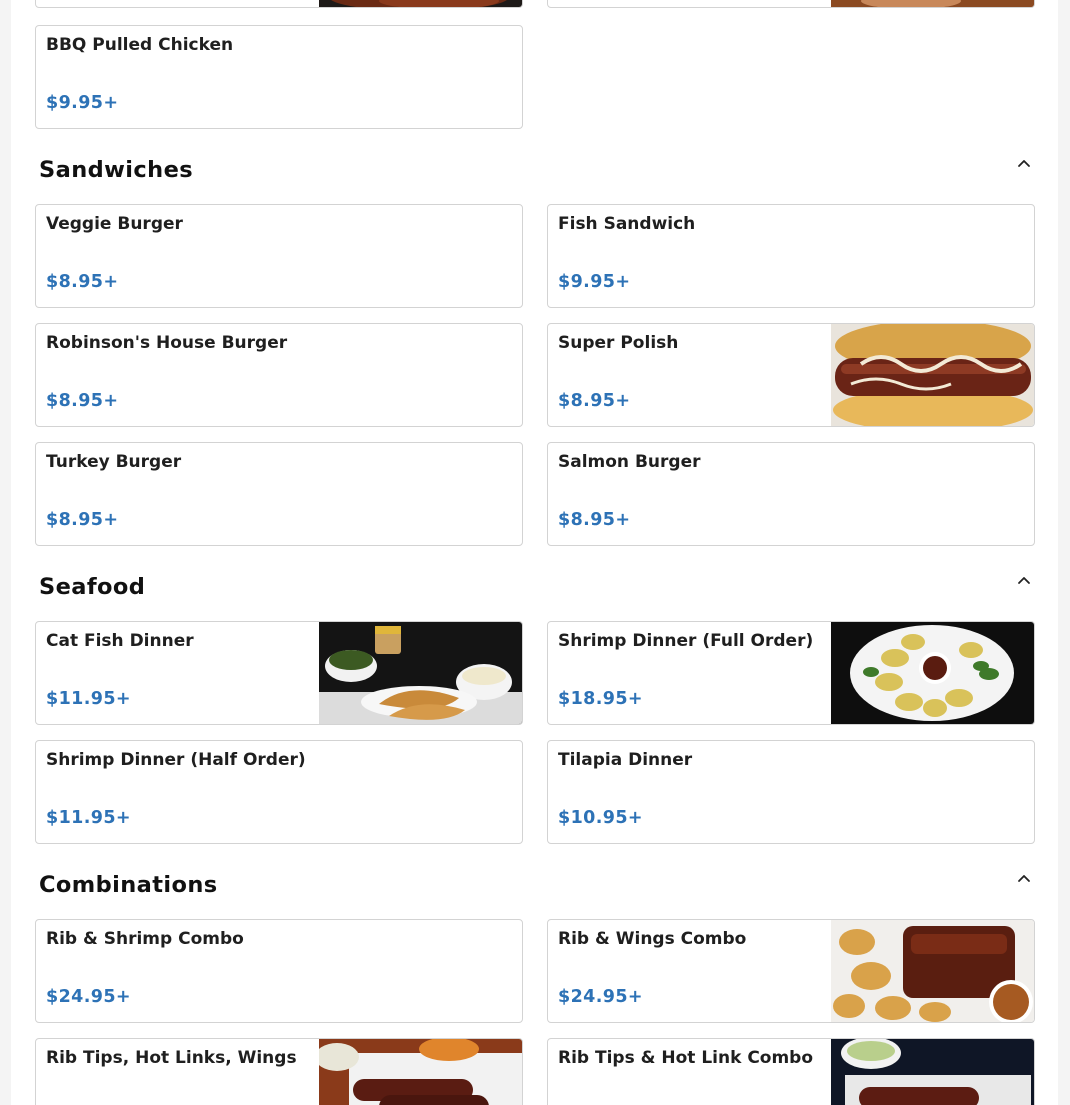  I want to click on menu-item-card: BBQ Pulled Chicken $9.95+, so click(279, 77).